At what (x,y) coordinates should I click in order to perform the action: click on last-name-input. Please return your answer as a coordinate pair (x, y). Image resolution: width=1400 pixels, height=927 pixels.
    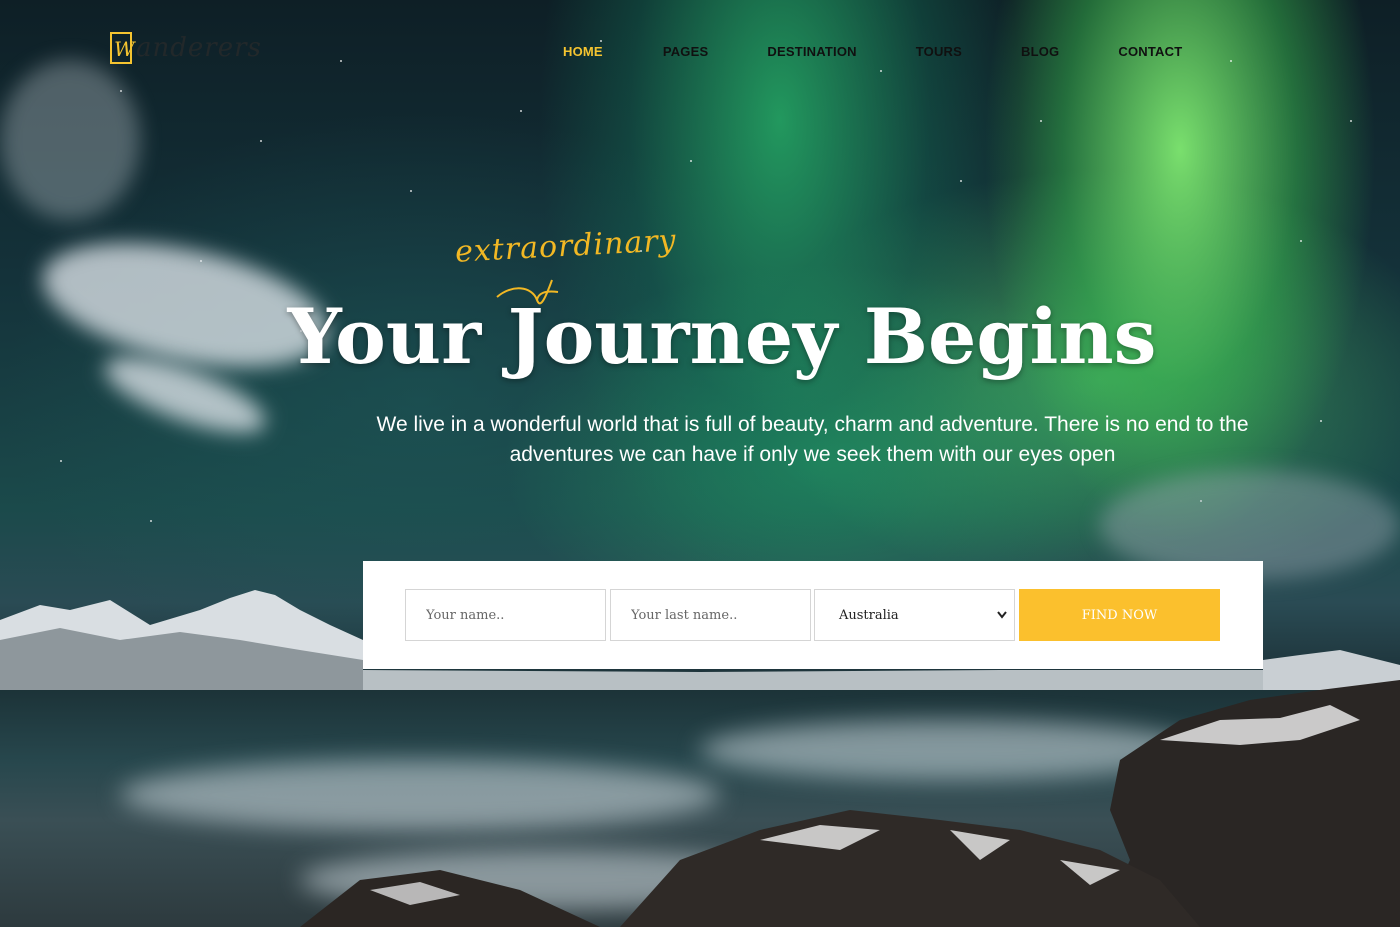
    Looking at the image, I should click on (710, 615).